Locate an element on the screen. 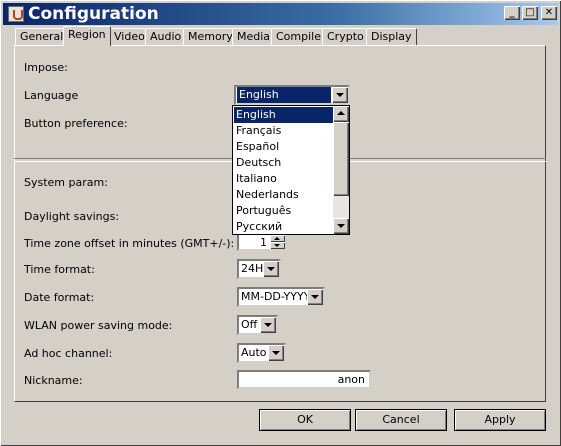  language-selected-value: English is located at coordinates (284, 95).